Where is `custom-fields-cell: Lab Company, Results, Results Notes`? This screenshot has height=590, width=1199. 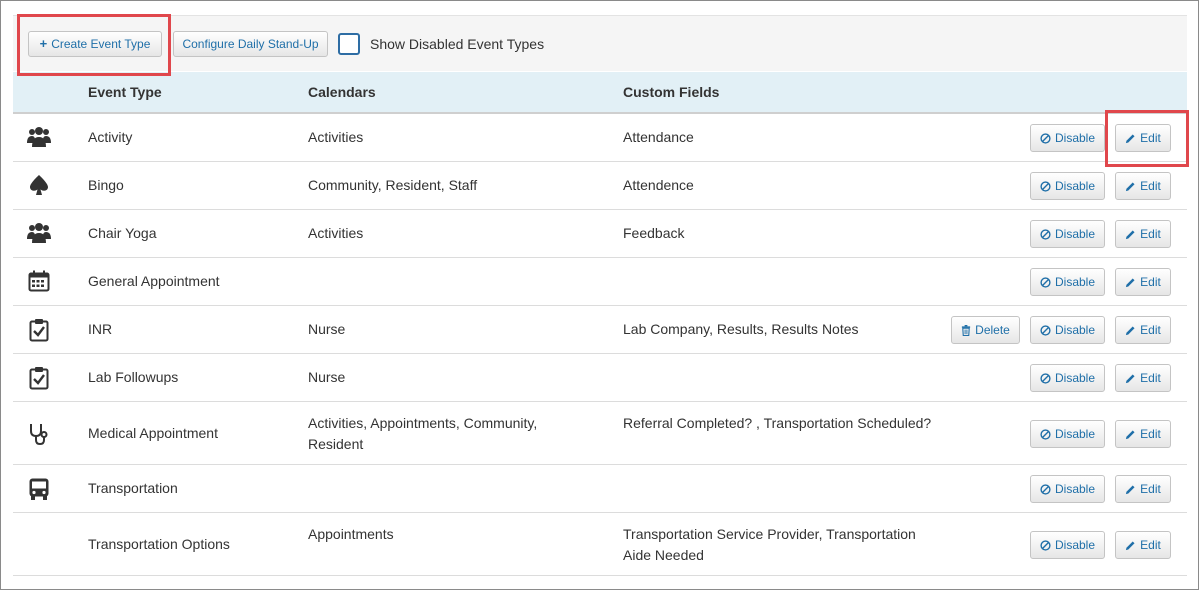 custom-fields-cell: Lab Company, Results, Results Notes is located at coordinates (741, 329).